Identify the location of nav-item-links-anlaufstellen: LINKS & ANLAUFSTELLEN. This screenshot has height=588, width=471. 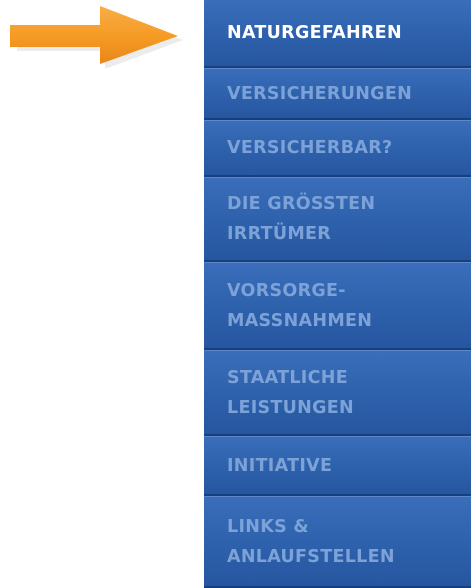
(337, 542).